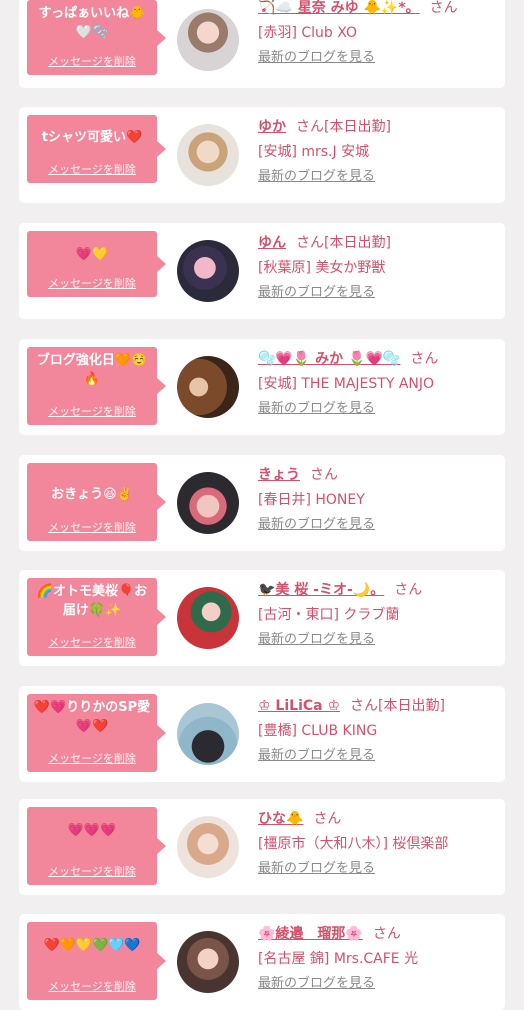  What do you see at coordinates (92, 23) in the screenshot?
I see `message-text: すっぱぁいいね🐥🤍🫧` at bounding box center [92, 23].